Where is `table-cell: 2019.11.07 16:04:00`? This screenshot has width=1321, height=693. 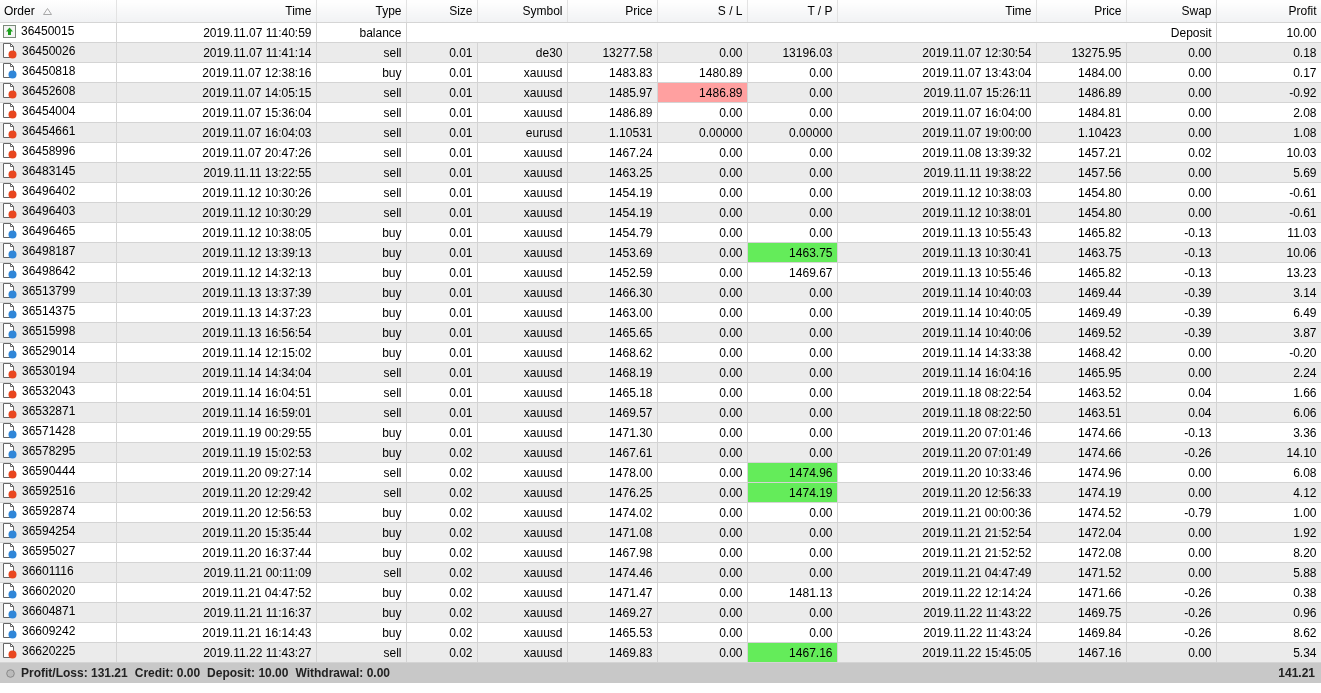 table-cell: 2019.11.07 16:04:00 is located at coordinates (936, 112).